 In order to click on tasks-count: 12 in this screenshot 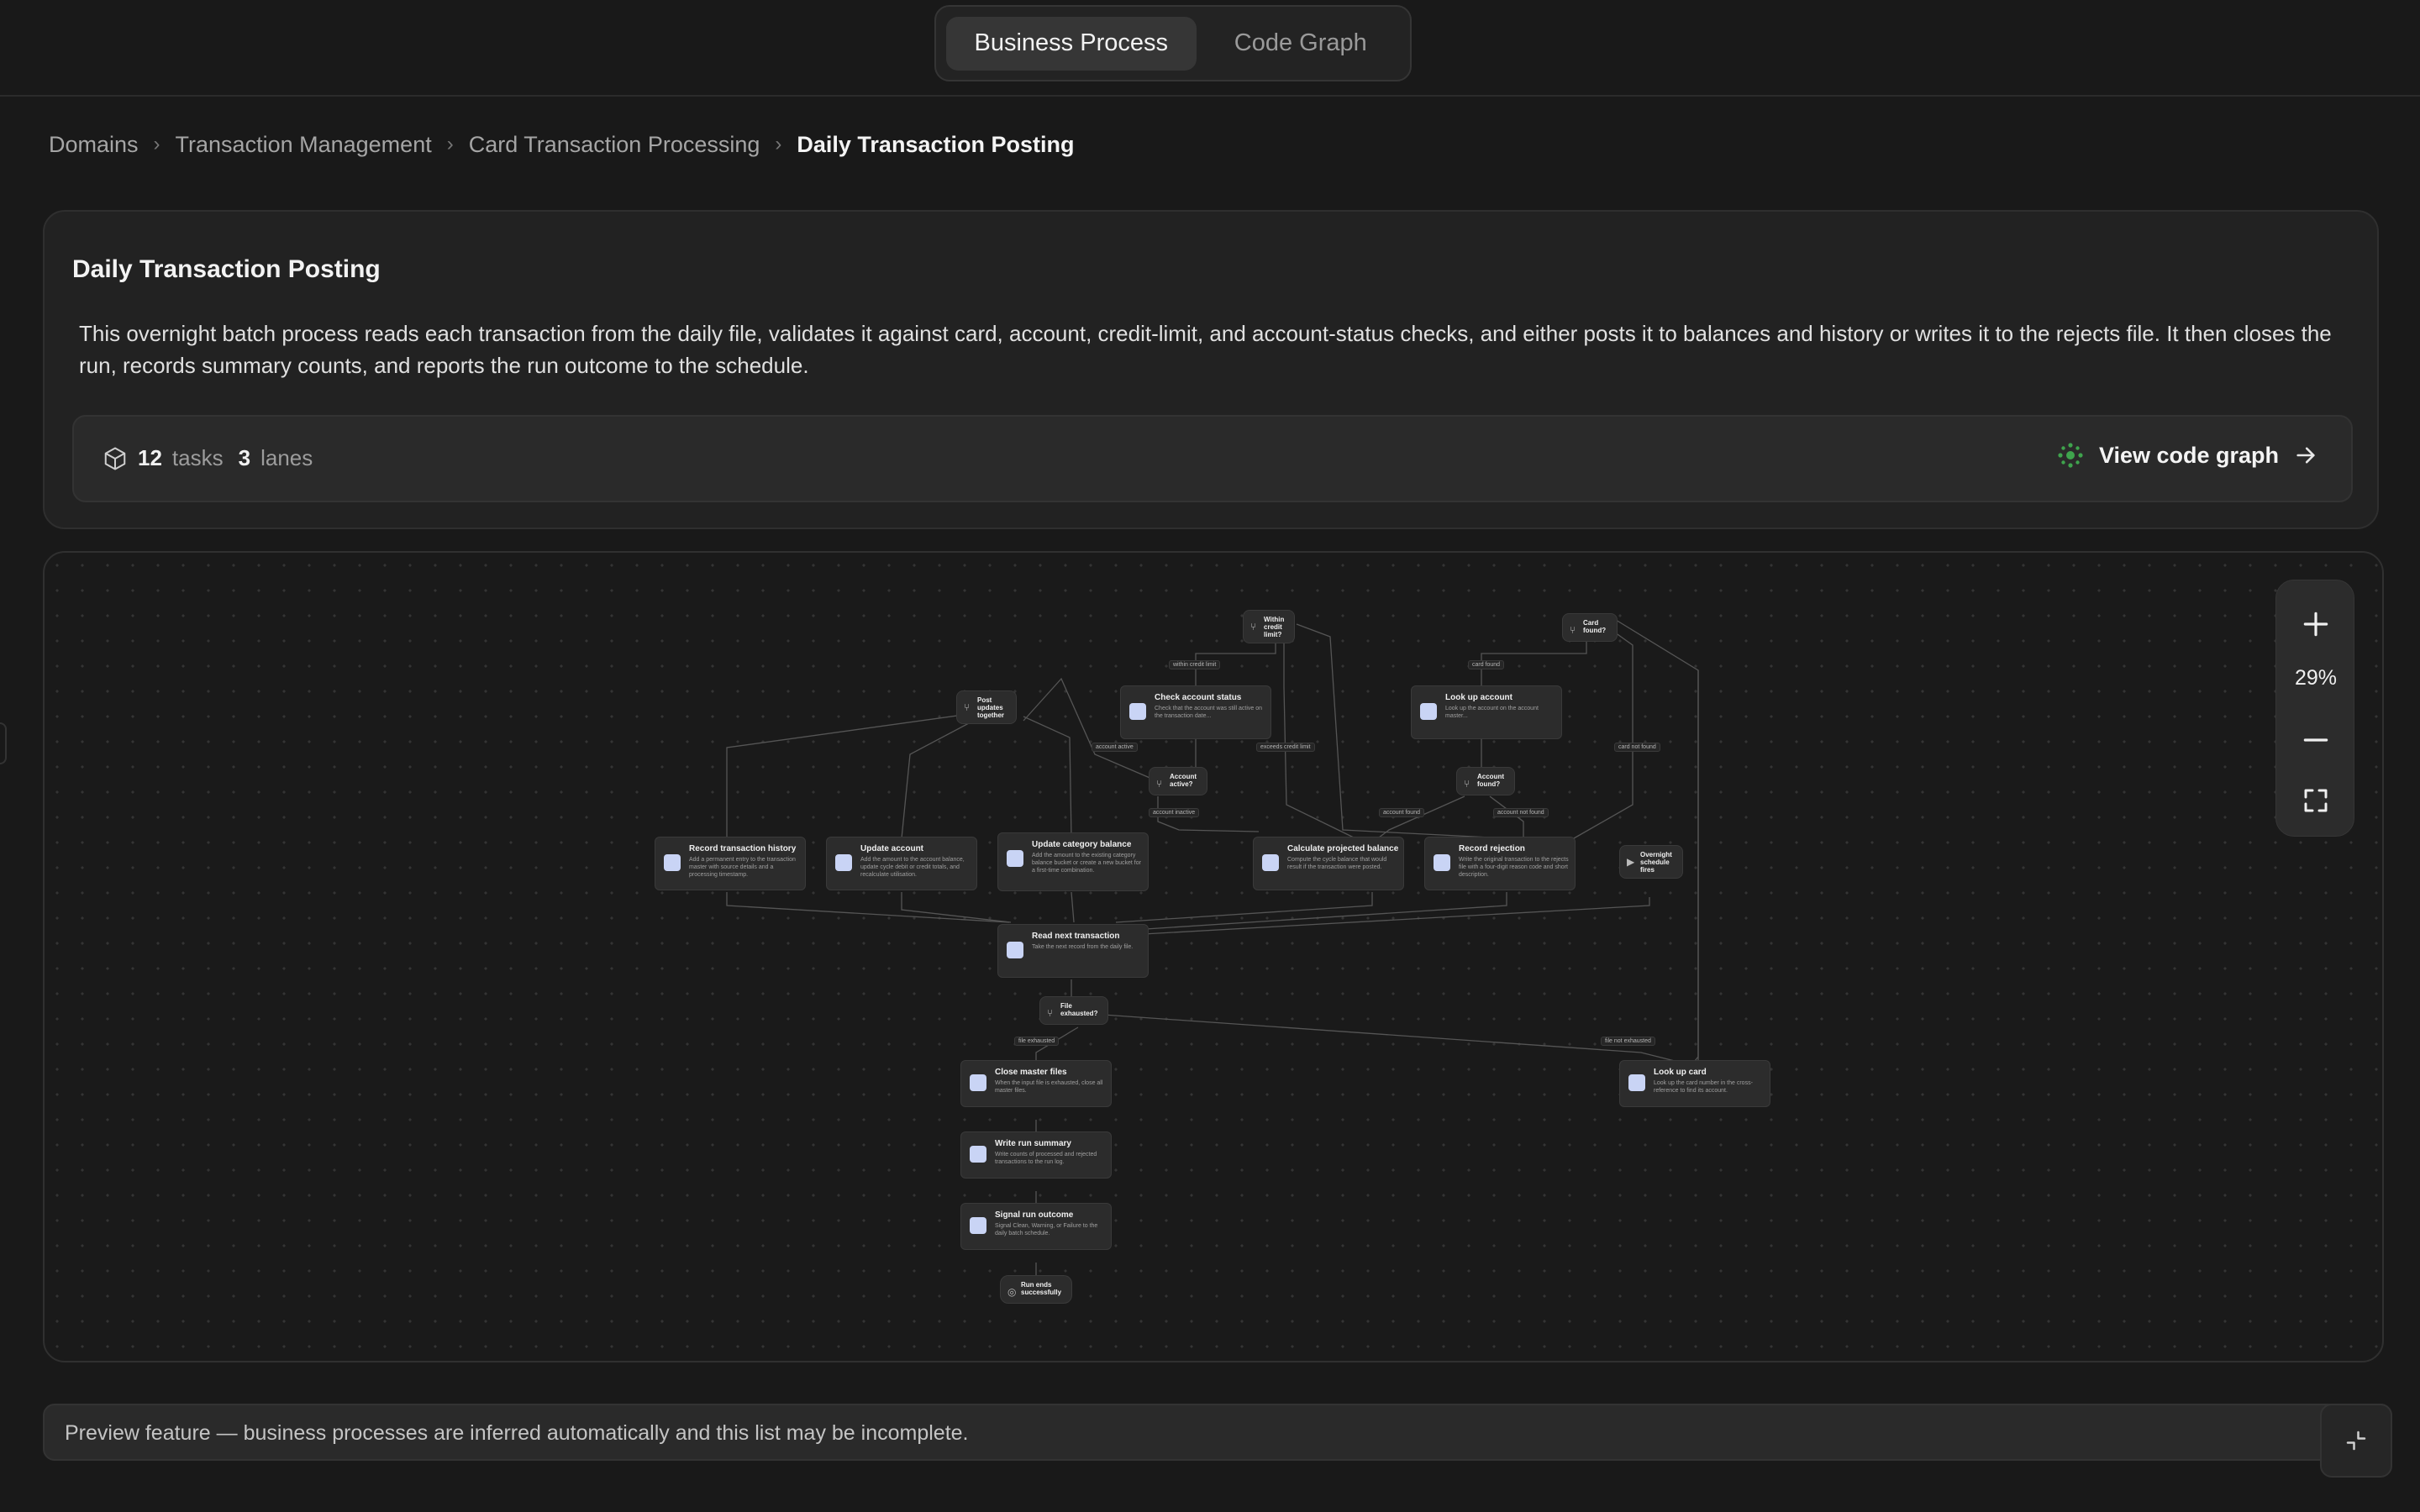, I will do `click(150, 457)`.